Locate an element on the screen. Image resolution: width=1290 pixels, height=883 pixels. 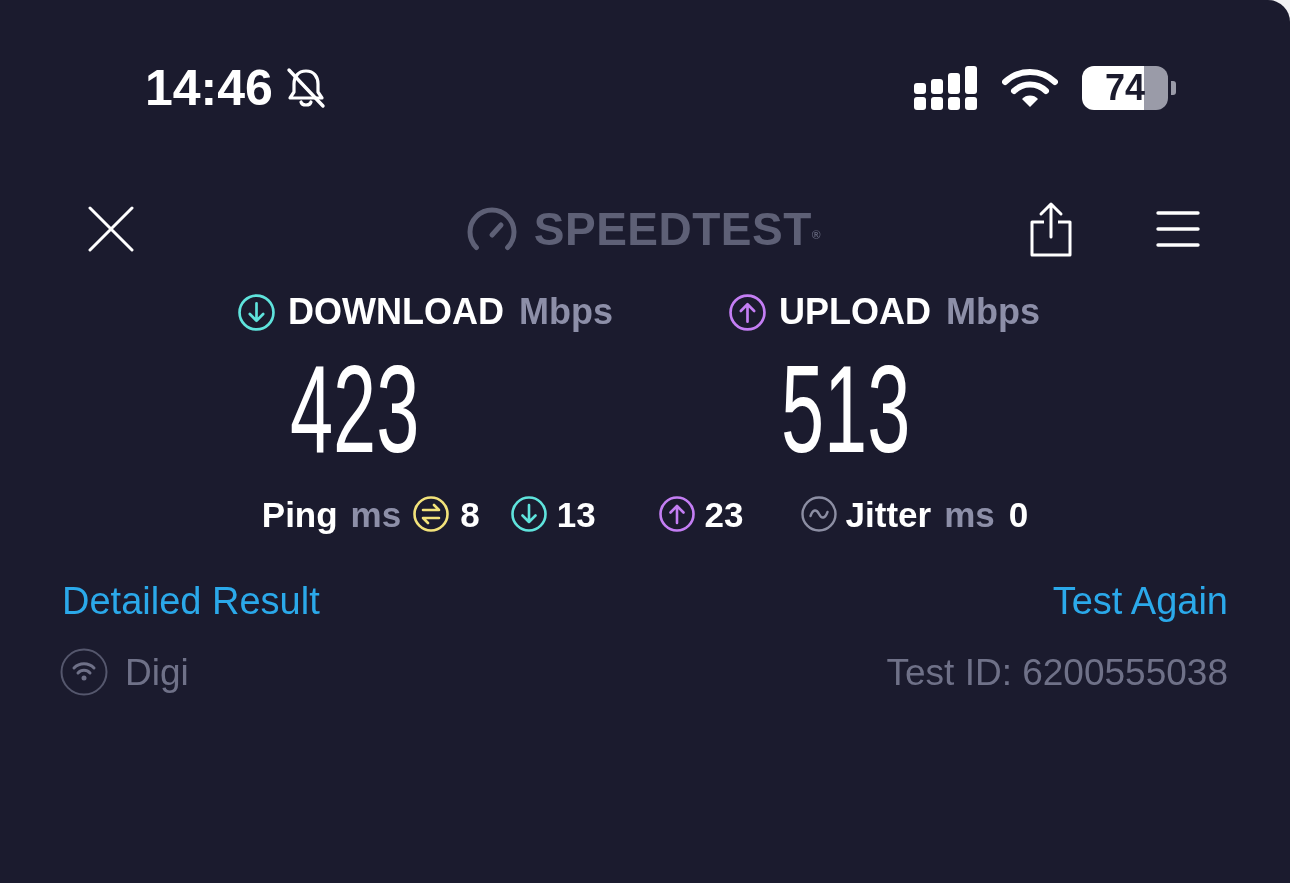
ping-value: 8 is located at coordinates (470, 514).